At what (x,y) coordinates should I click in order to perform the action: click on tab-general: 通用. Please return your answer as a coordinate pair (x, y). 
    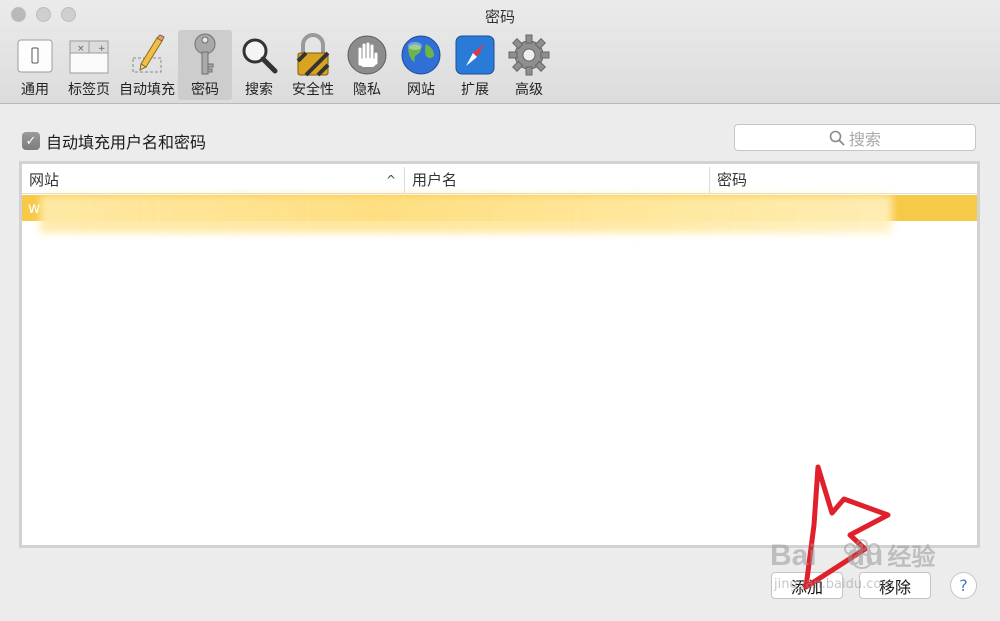
    Looking at the image, I should click on (35, 65).